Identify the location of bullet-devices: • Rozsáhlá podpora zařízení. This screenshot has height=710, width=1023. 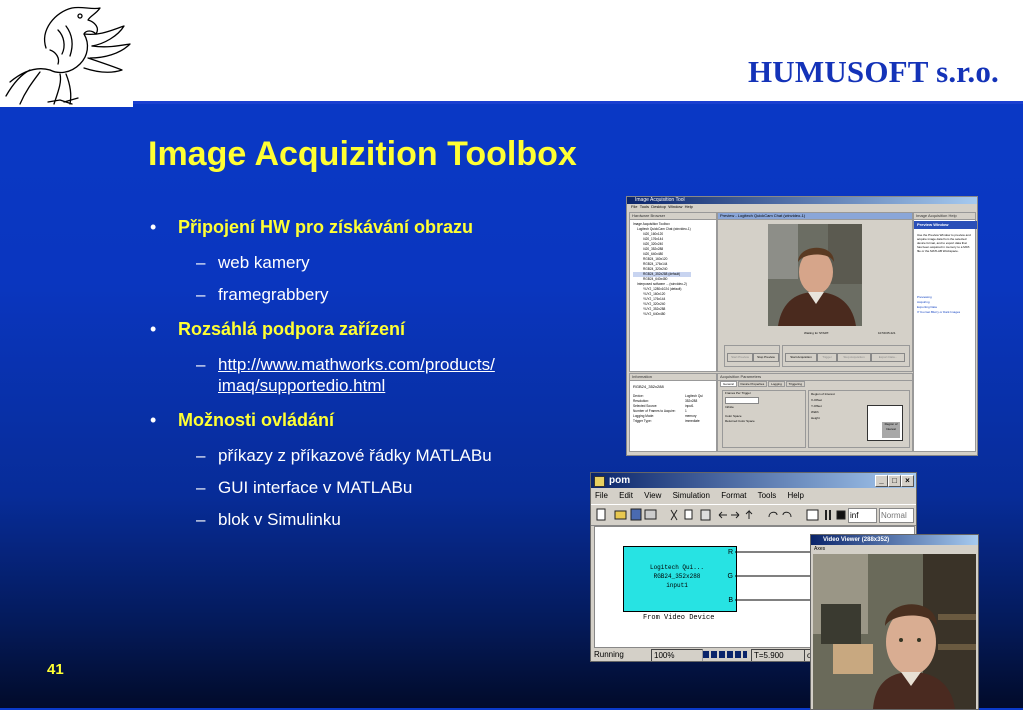
(278, 329).